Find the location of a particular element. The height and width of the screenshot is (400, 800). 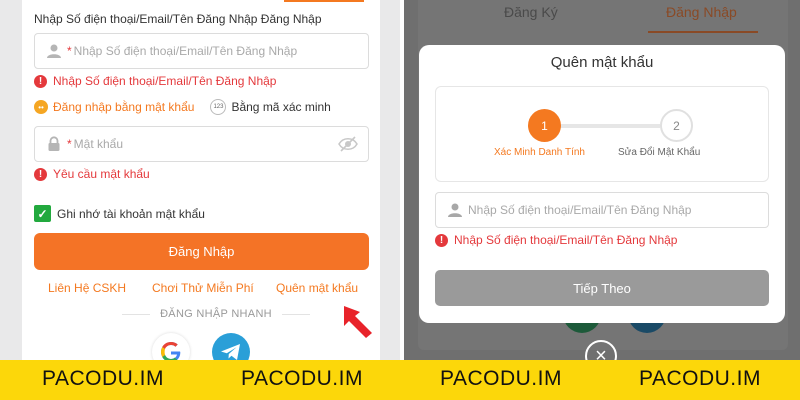

step-2-circle: 2 is located at coordinates (676, 125).